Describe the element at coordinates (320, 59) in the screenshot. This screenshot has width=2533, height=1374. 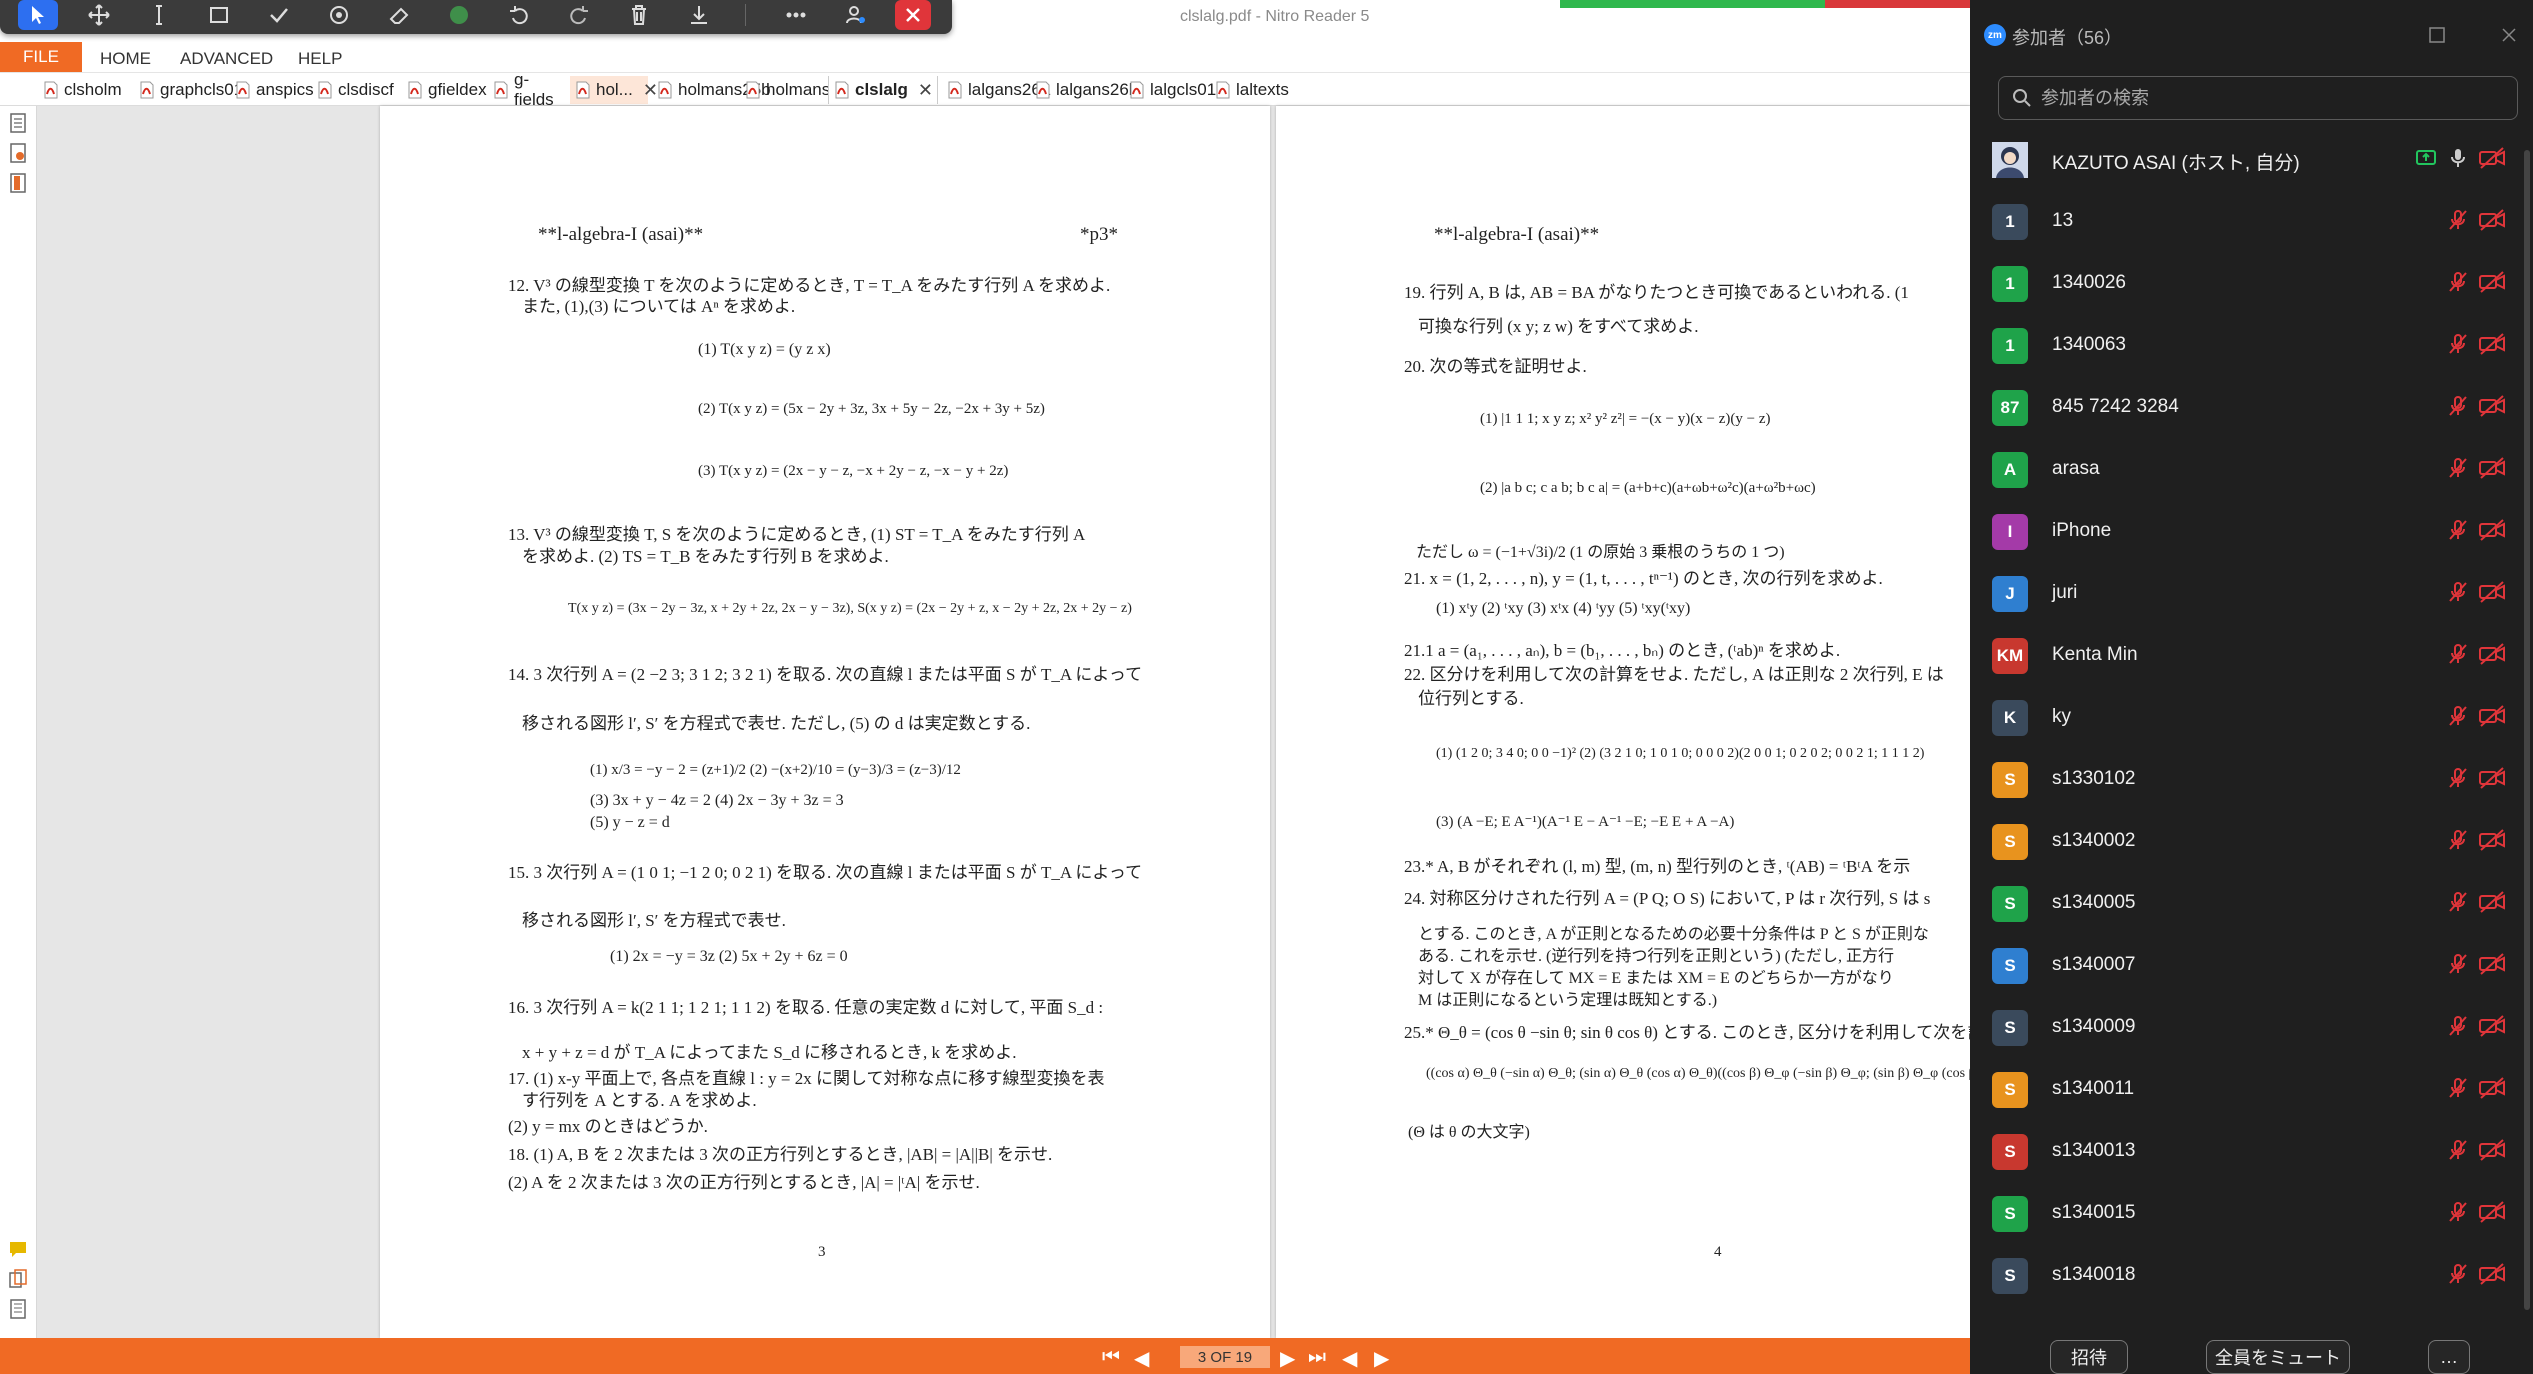
I see `tab-help: HELP` at that location.